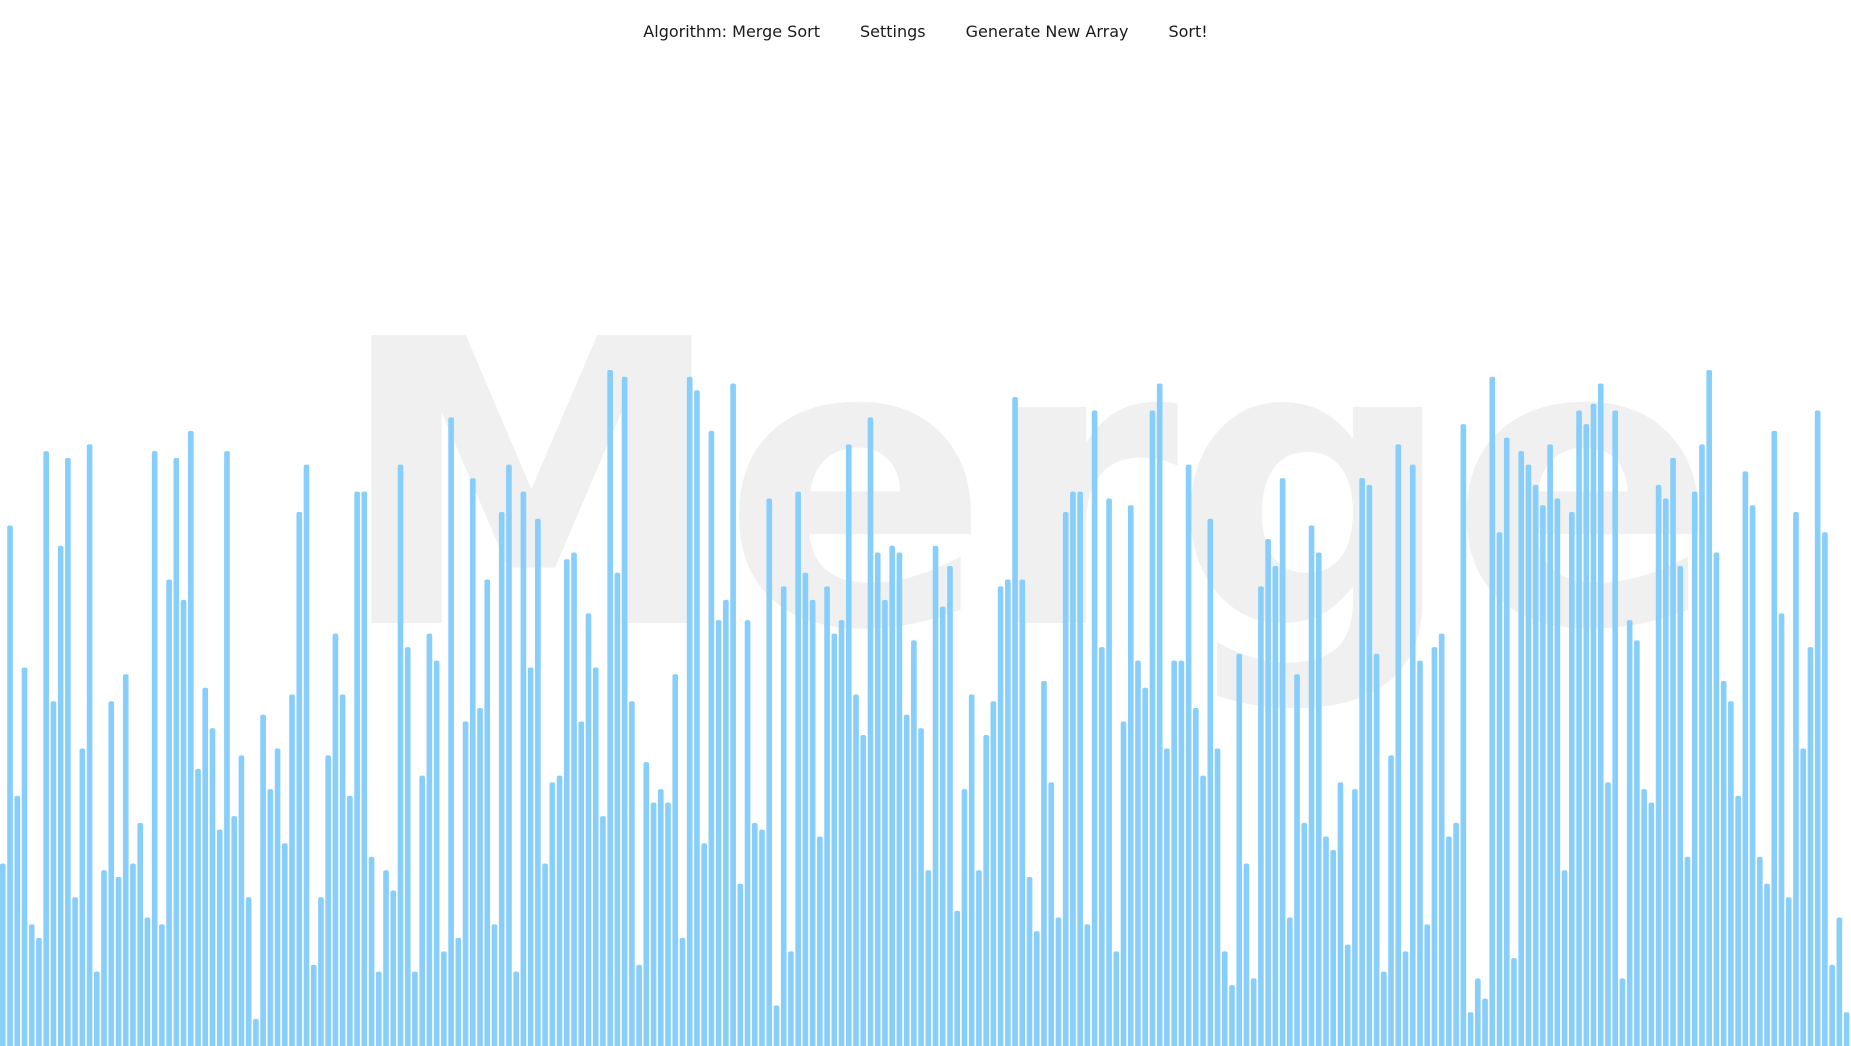 The height and width of the screenshot is (1046, 1851). What do you see at coordinates (731, 31) in the screenshot?
I see `algorithm-selector: Algorithm: Merge Sort` at bounding box center [731, 31].